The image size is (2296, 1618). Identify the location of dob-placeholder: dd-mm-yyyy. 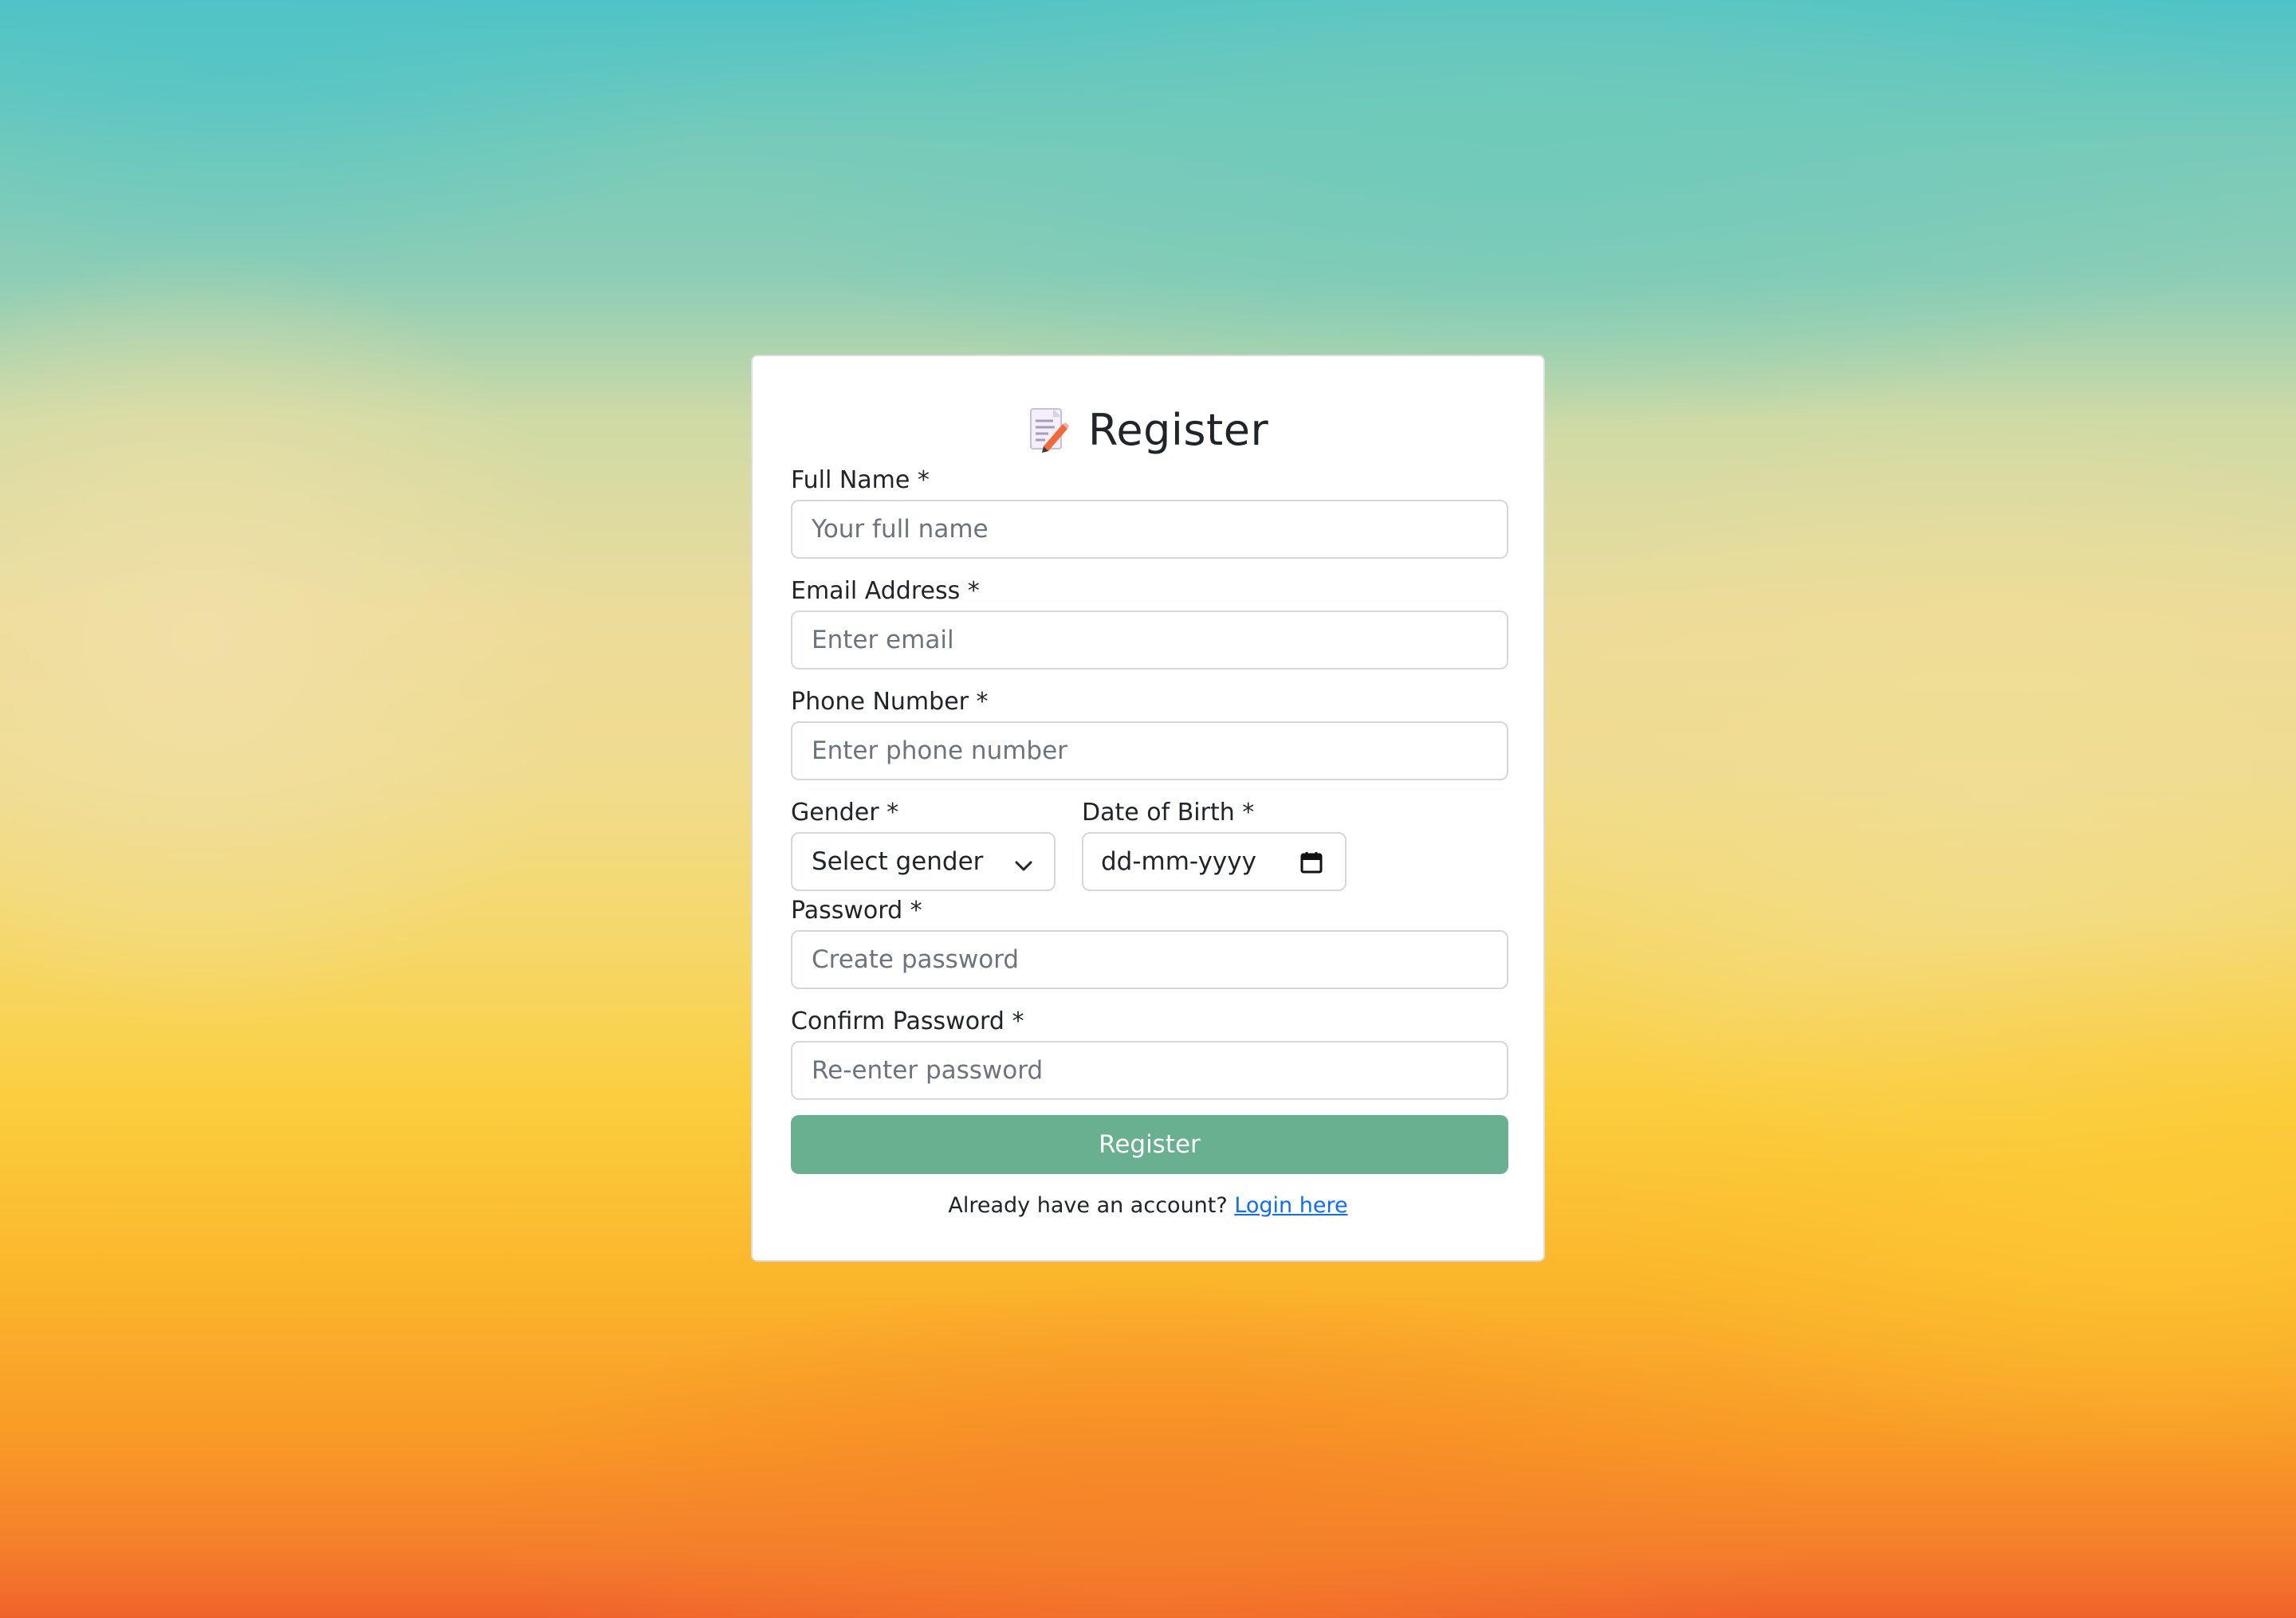
(1178, 861).